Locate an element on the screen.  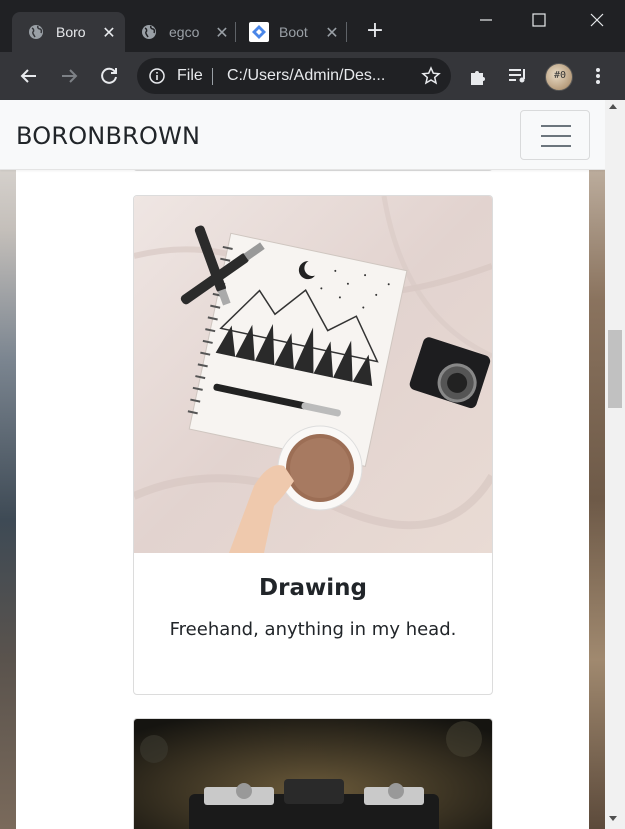
card-title: Drawing is located at coordinates (313, 588).